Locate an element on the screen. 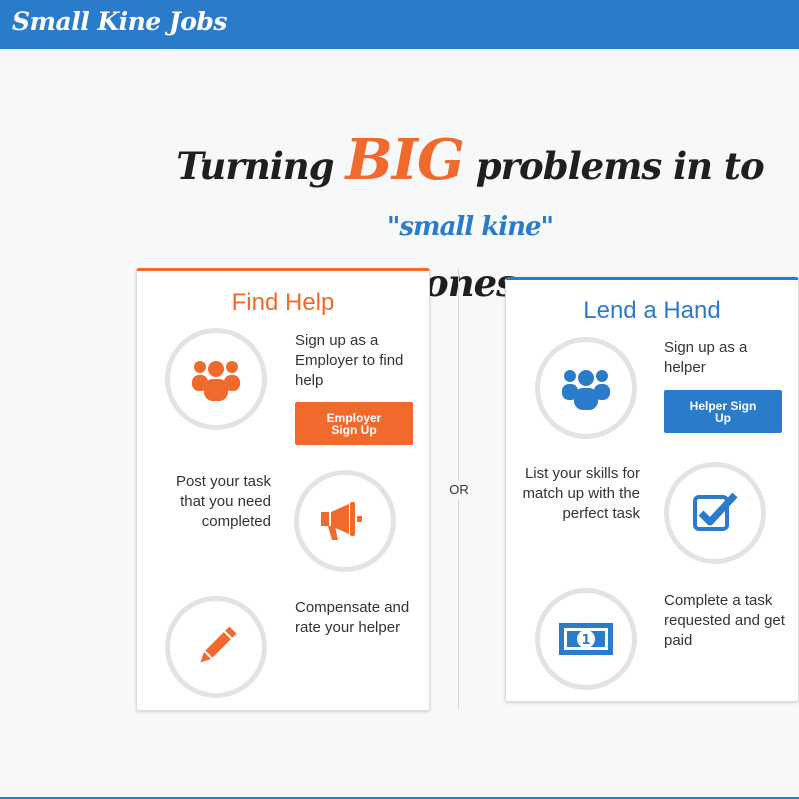  helper-signup-button: Helper Sign Up is located at coordinates (723, 411).